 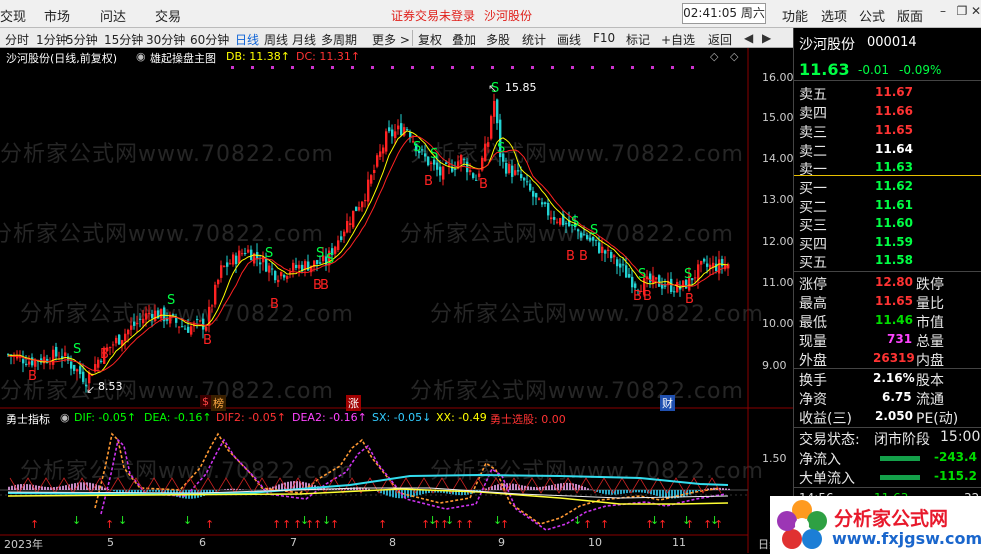 What do you see at coordinates (930, 285) in the screenshot?
I see `stat-label: 跌停` at bounding box center [930, 285].